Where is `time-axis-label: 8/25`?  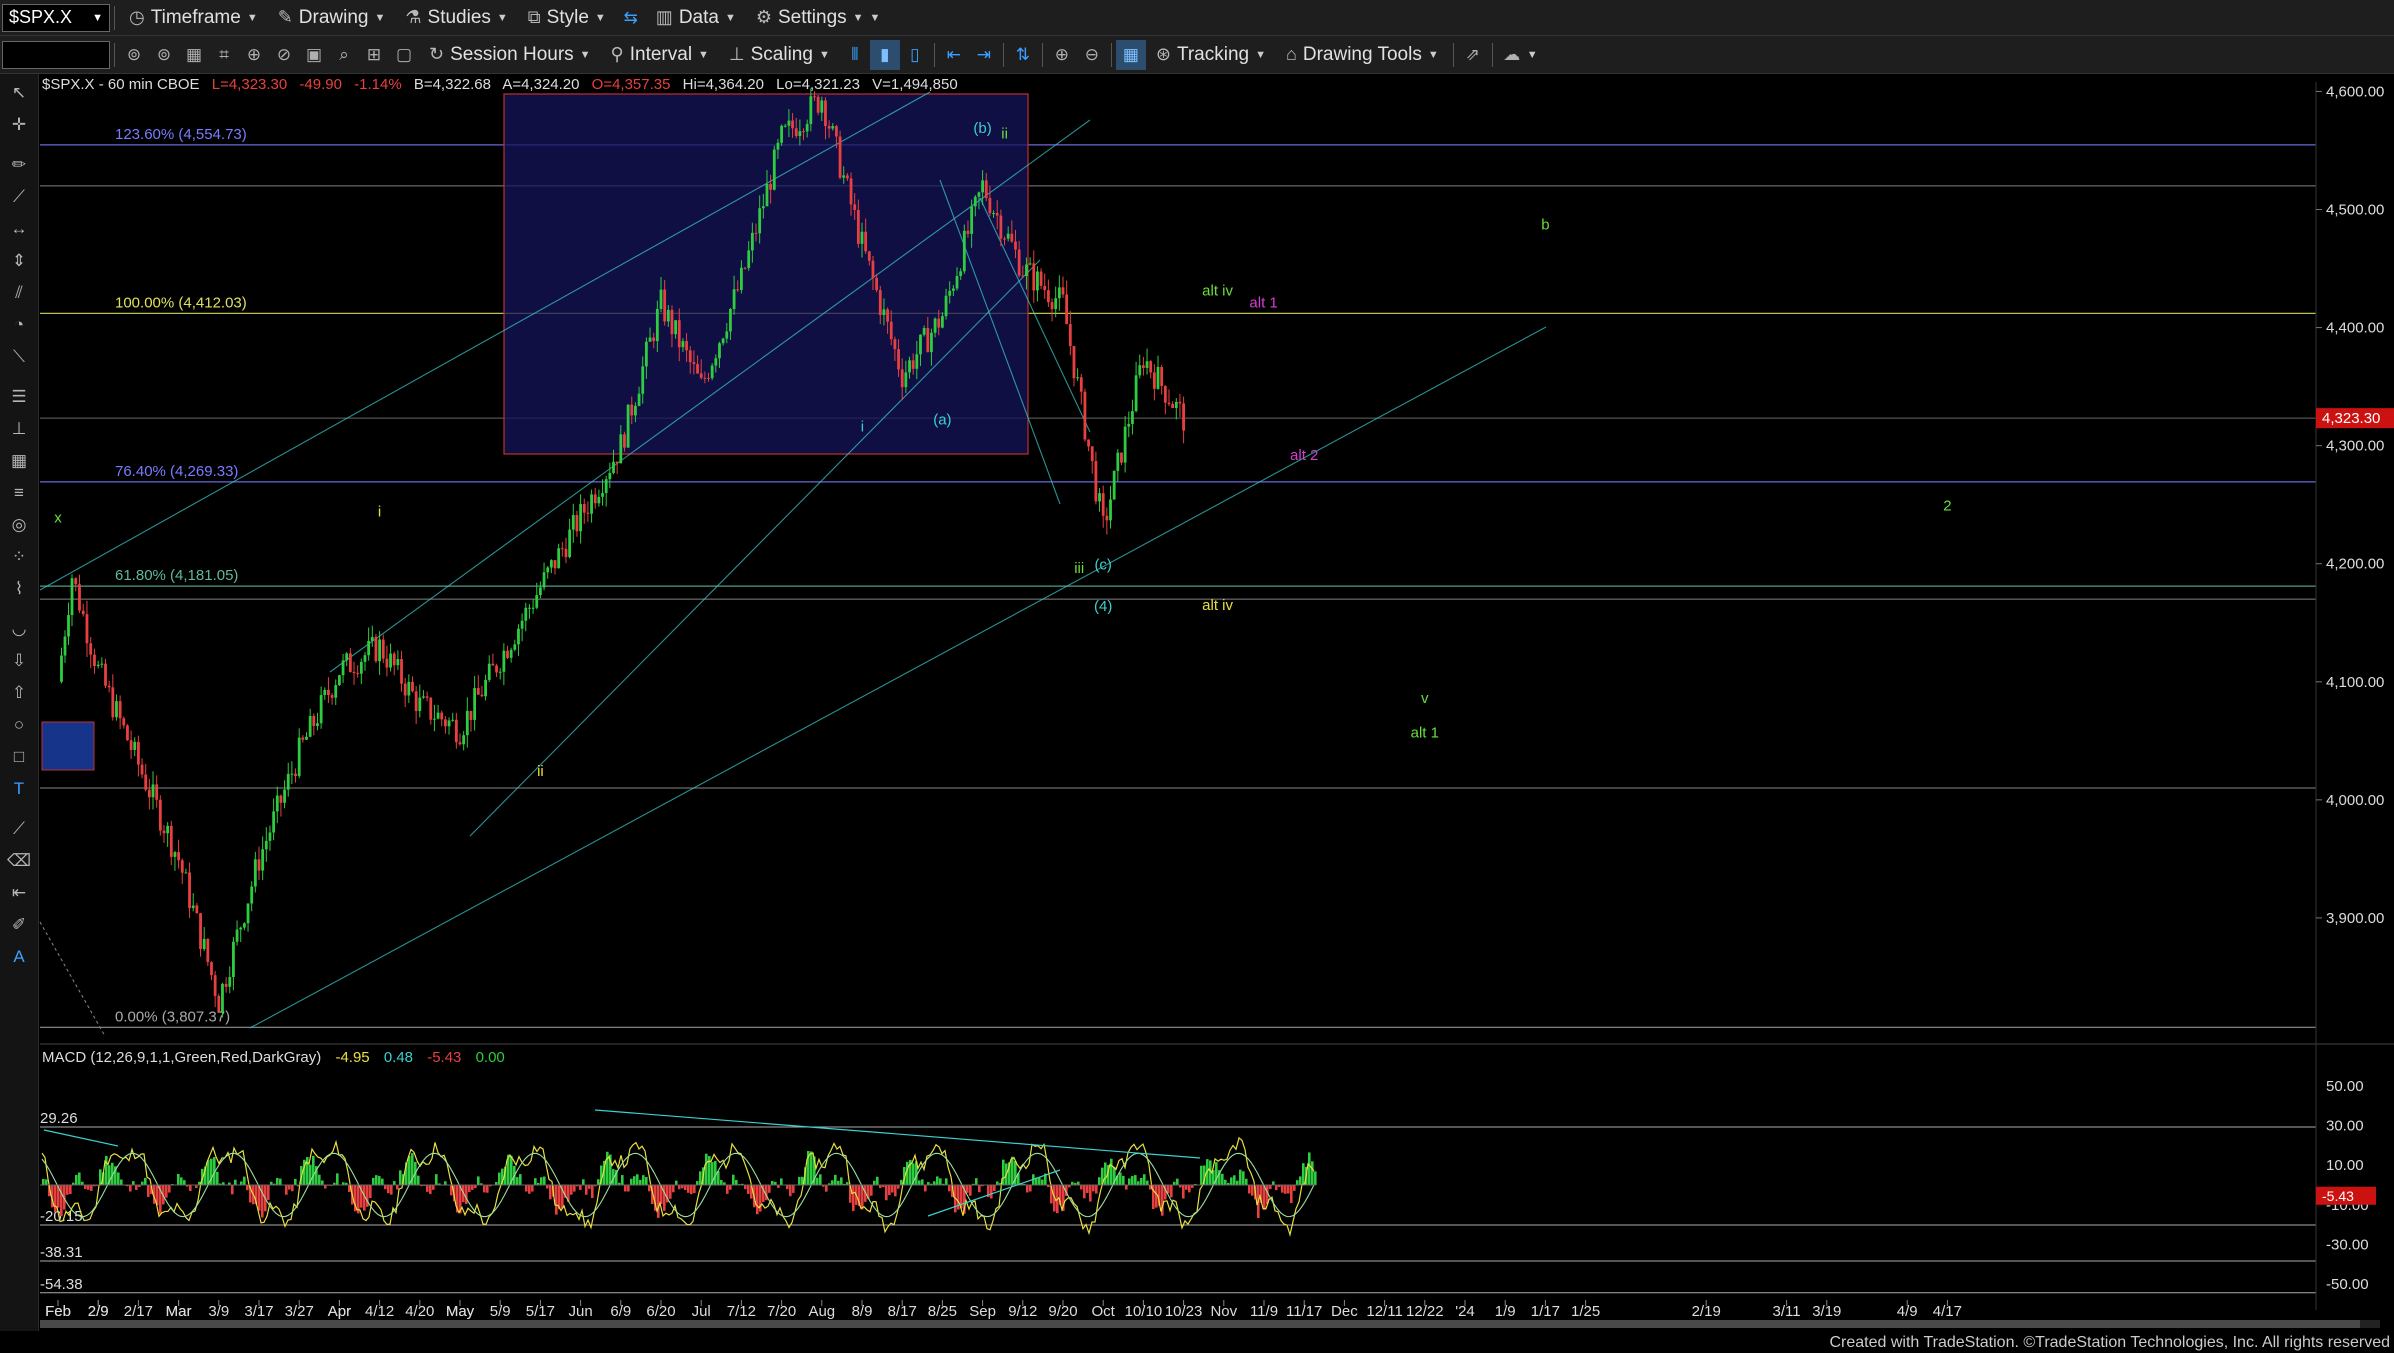
time-axis-label: 8/25 is located at coordinates (942, 1311).